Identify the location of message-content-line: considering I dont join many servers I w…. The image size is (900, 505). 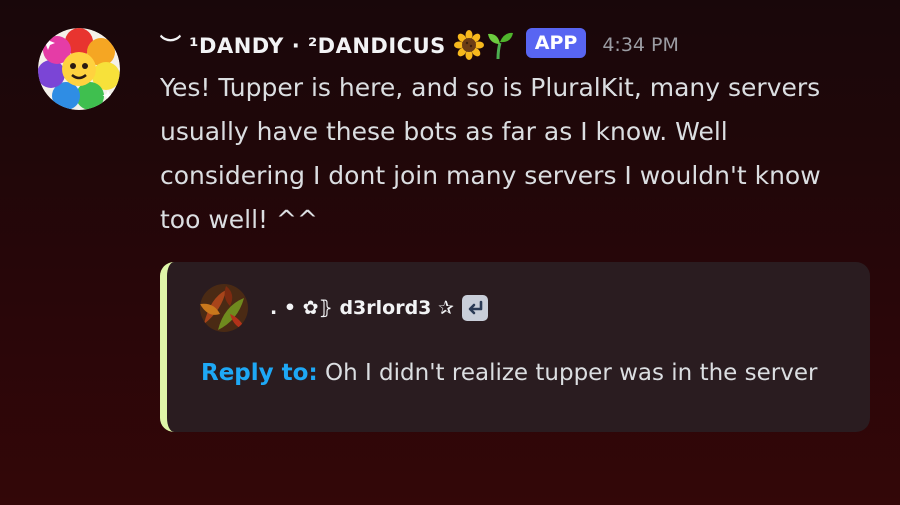
(490, 175).